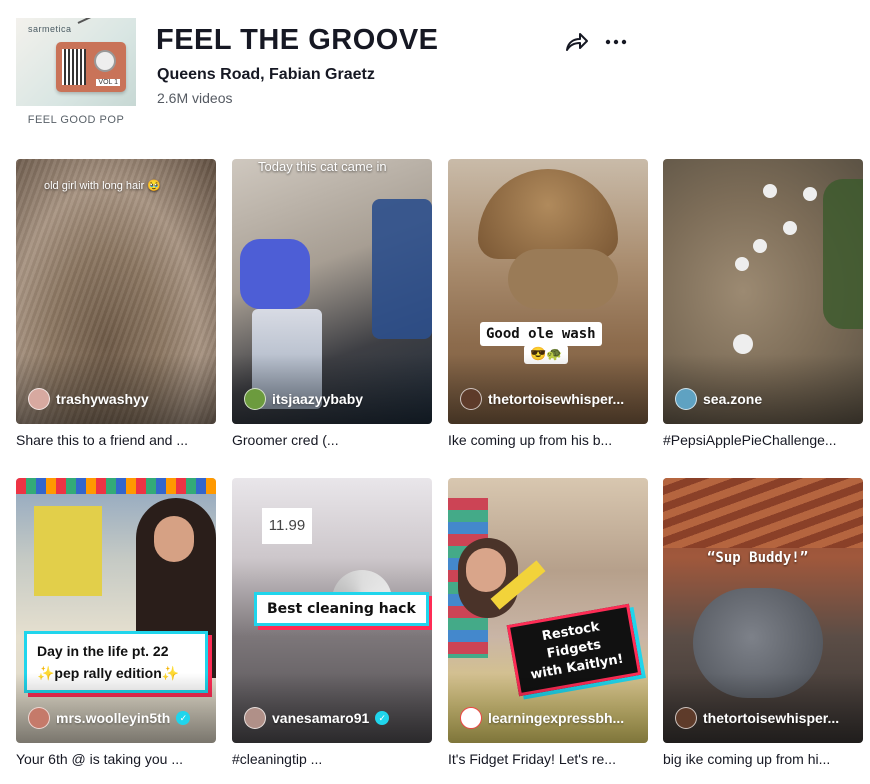 Image resolution: width=870 pixels, height=784 pixels. What do you see at coordinates (758, 558) in the screenshot?
I see `video-overlay-text: “Sup Buddy!”` at bounding box center [758, 558].